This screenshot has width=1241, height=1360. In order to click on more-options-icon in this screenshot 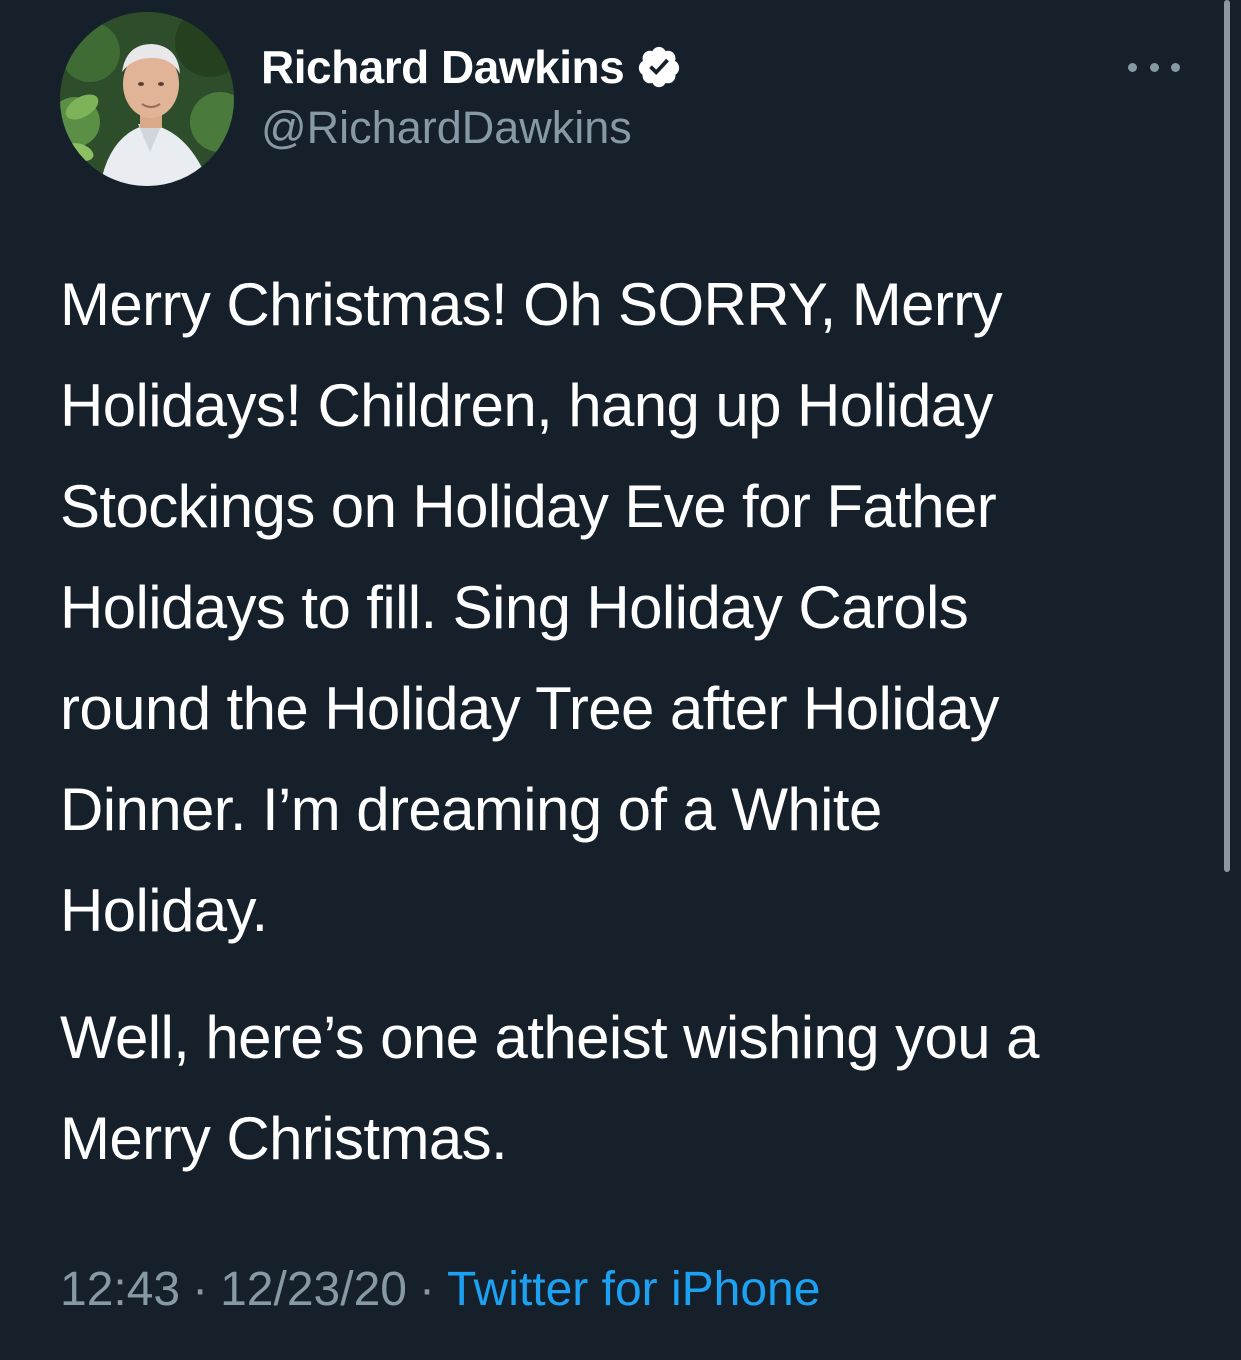, I will do `click(1154, 67)`.